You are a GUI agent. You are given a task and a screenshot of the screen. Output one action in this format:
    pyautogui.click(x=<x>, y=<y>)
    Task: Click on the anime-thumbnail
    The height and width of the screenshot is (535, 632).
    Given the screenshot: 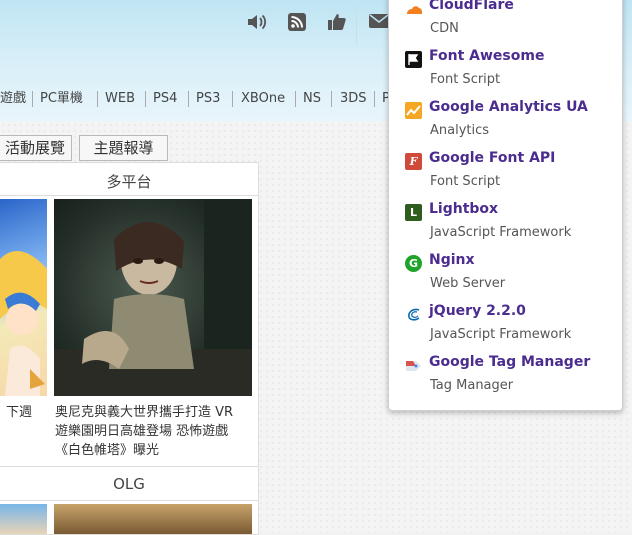 What is the action you would take?
    pyautogui.click(x=23, y=297)
    